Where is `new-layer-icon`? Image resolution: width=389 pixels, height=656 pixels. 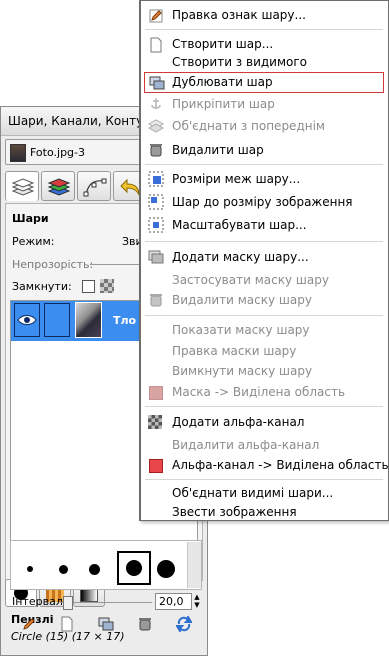
new-layer-icon is located at coordinates (156, 45).